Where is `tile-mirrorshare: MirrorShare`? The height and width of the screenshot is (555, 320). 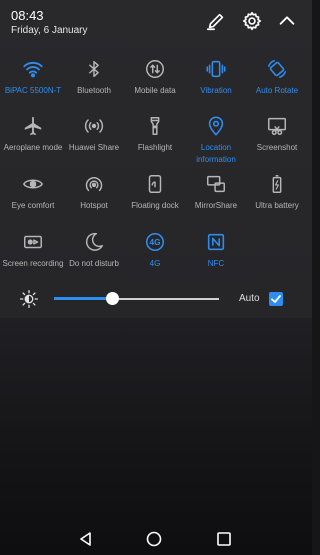
tile-mirrorshare: MirrorShare is located at coordinates (216, 192).